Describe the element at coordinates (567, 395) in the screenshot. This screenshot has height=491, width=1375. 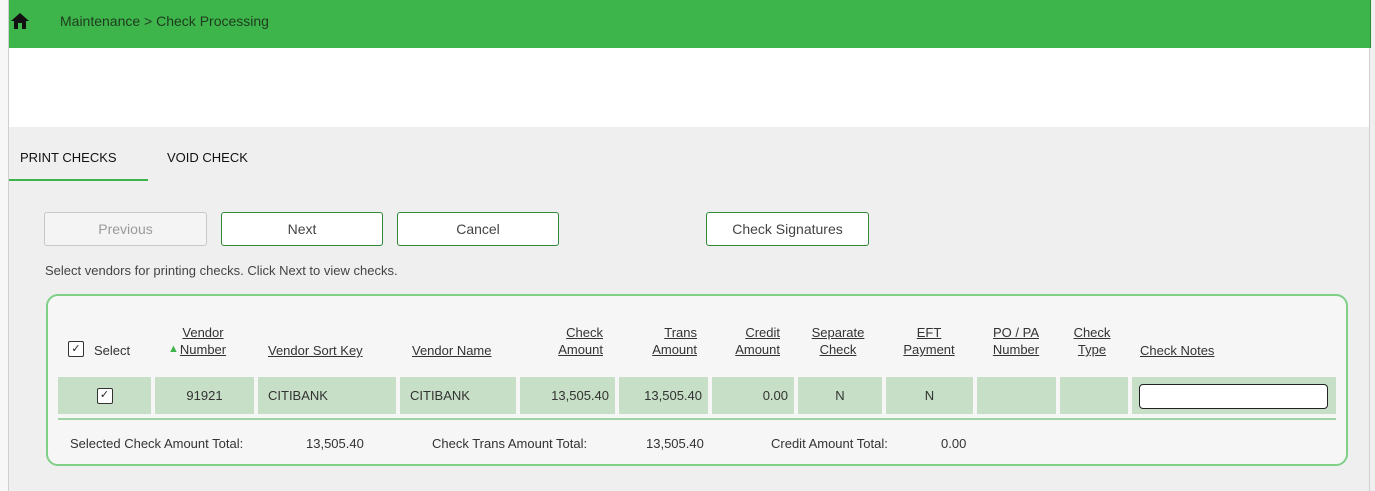
I see `cell-check-amount: 13,505.40` at that location.